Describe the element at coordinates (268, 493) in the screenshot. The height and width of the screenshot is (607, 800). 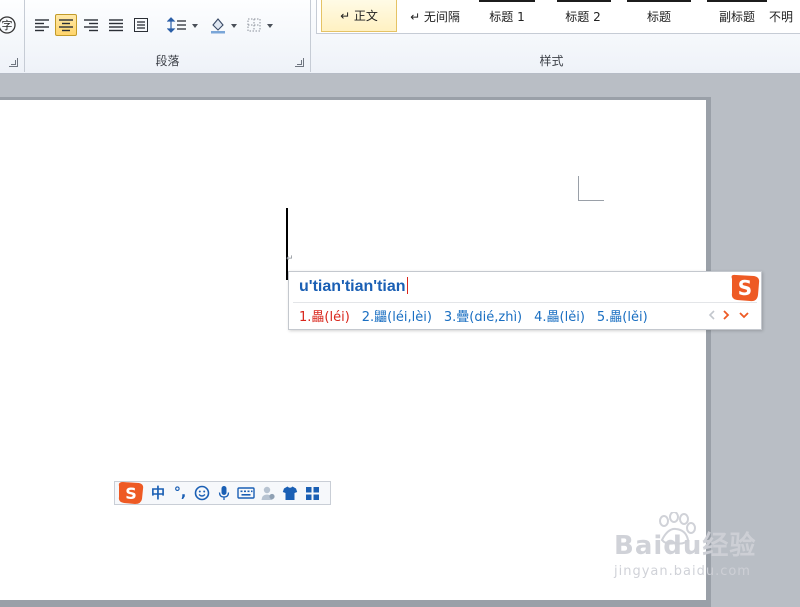
I see `user-icon` at that location.